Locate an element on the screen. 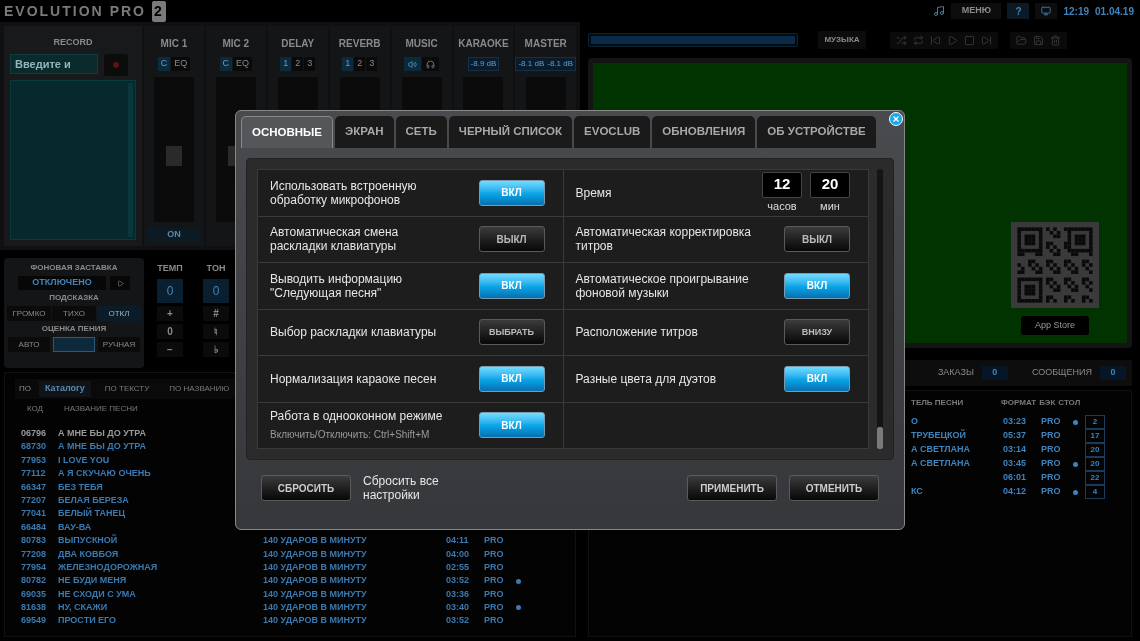  song-duration: 04:00 is located at coordinates (458, 554).